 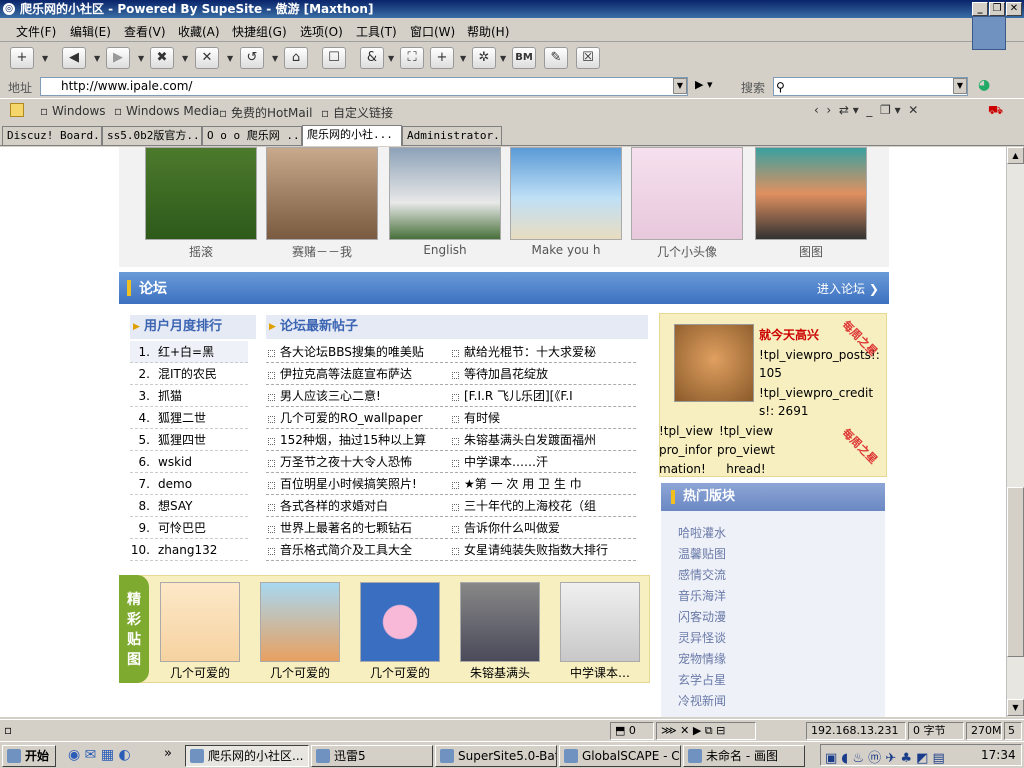 What do you see at coordinates (543, 462) in the screenshot?
I see `post-link: 中学课本……汗` at bounding box center [543, 462].